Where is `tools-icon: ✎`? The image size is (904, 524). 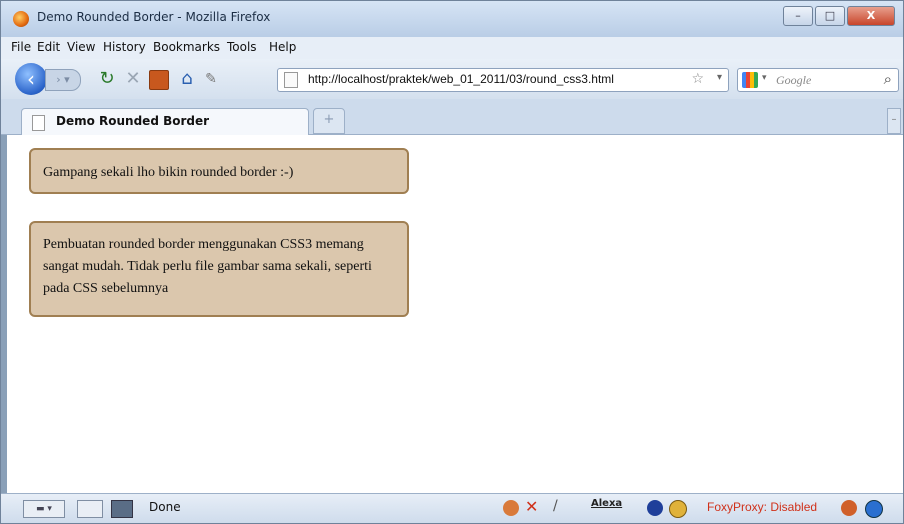
tools-icon: ✎ is located at coordinates (211, 79).